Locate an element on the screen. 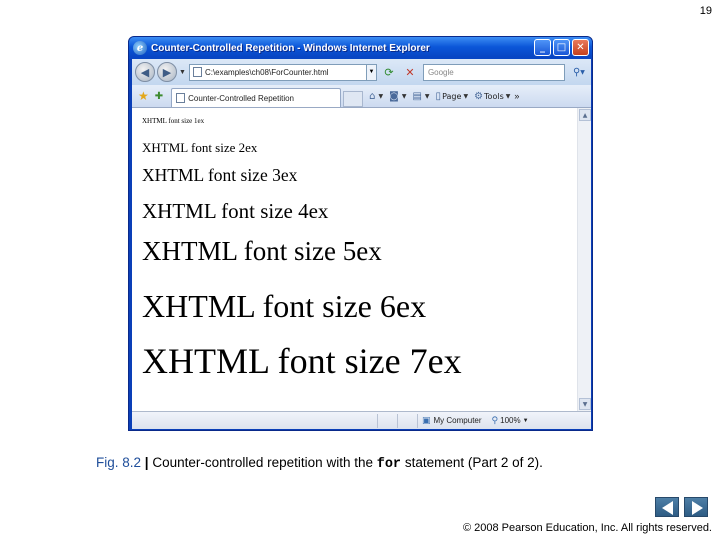 The height and width of the screenshot is (540, 720). refresh-button: ⟳ is located at coordinates (389, 72).